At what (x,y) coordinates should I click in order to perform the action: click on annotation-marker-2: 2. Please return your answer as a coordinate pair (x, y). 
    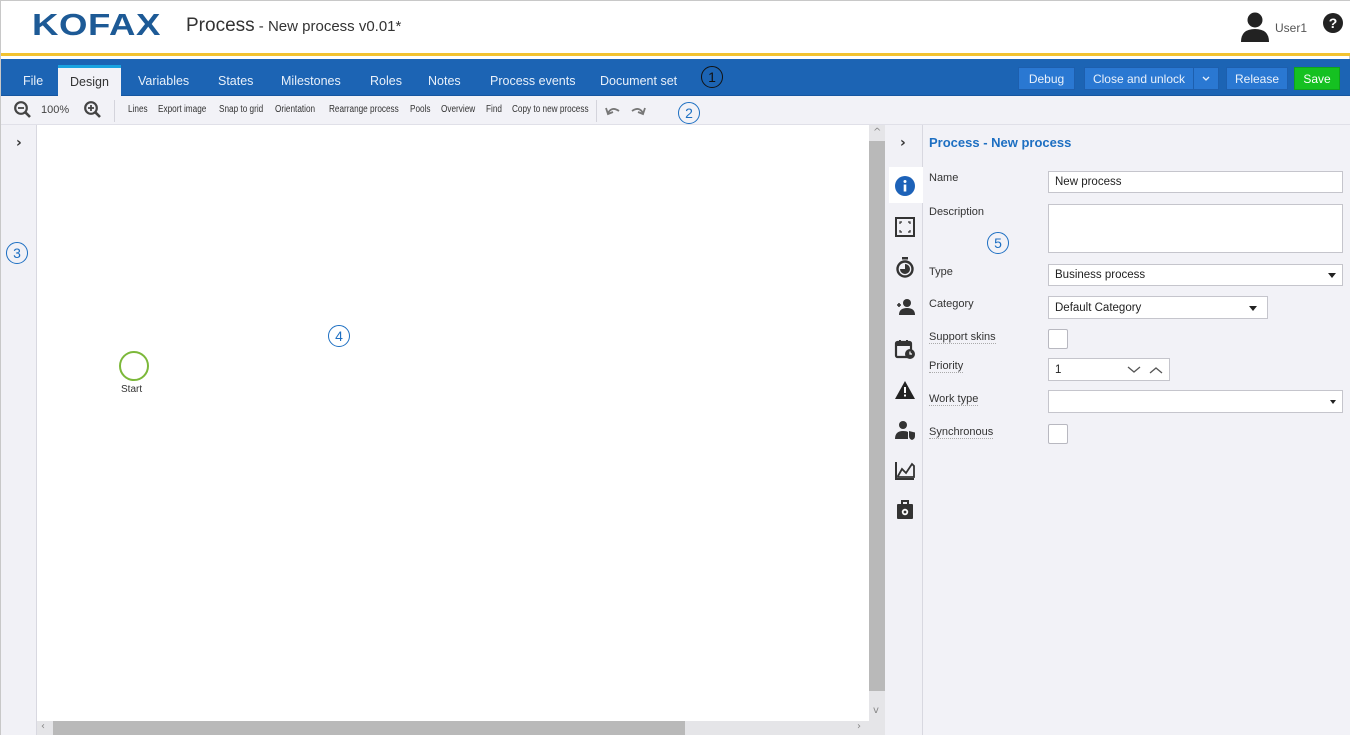
    Looking at the image, I should click on (689, 113).